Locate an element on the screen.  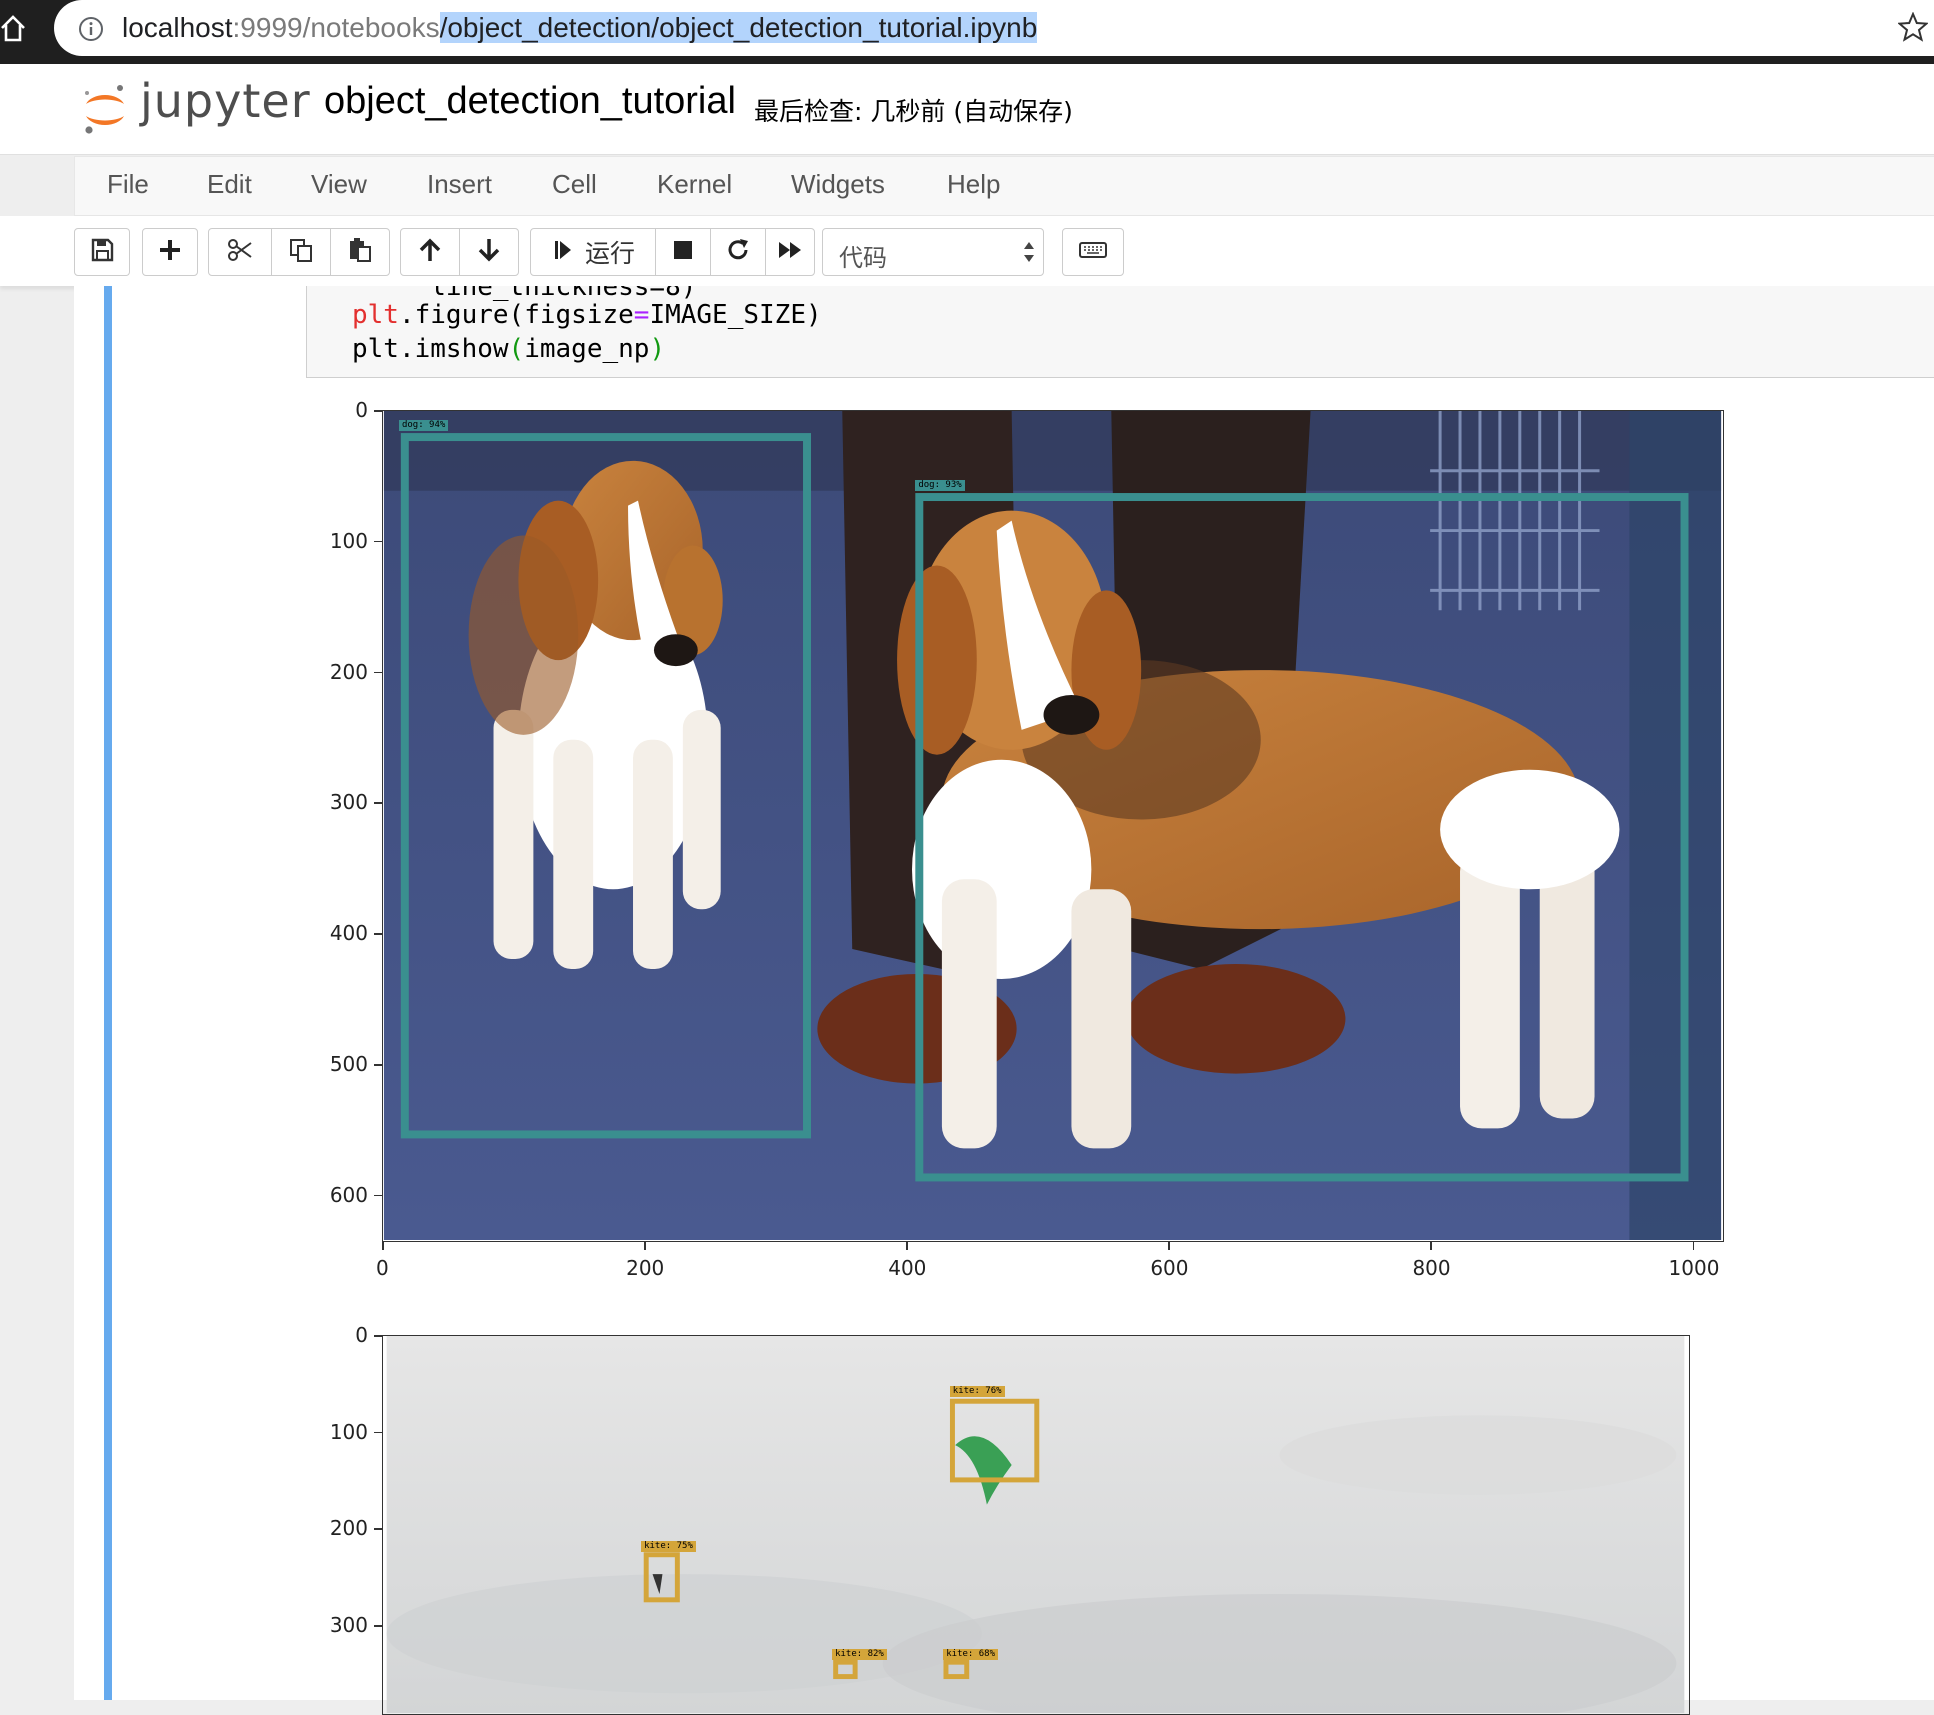
run-button: 运行 is located at coordinates (593, 252).